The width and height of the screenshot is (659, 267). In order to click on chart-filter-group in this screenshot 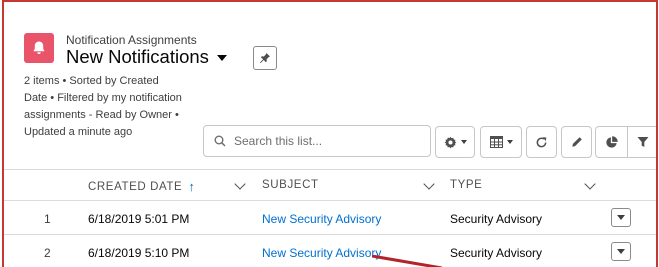, I will do `click(625, 142)`.